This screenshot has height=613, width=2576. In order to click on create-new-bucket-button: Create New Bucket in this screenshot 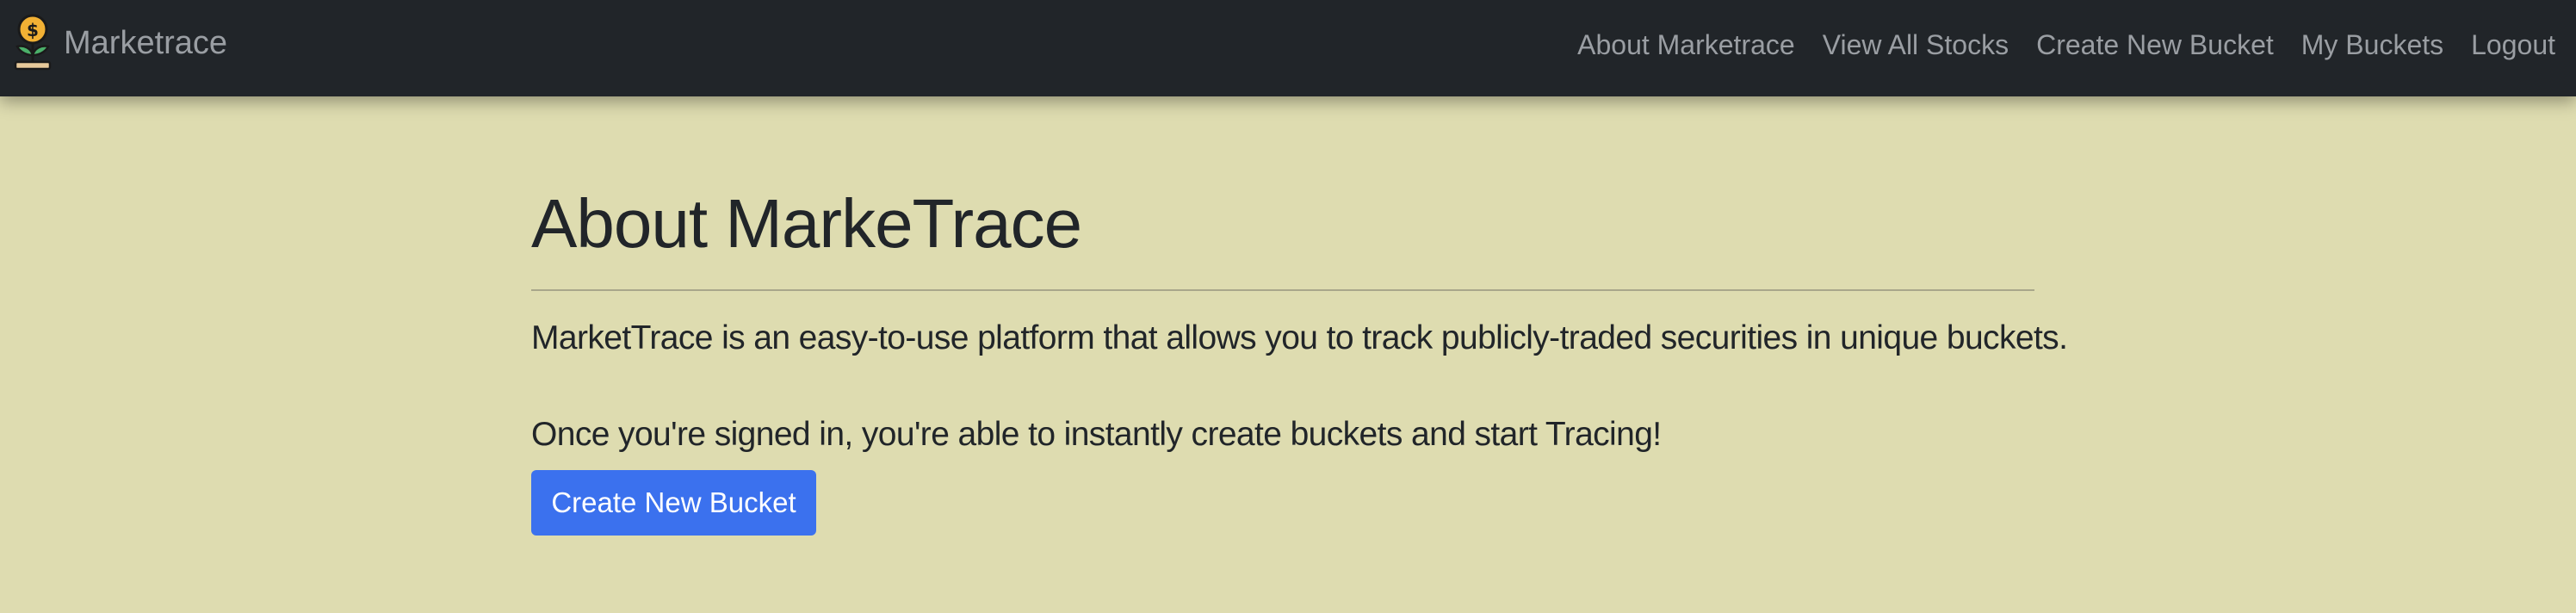, I will do `click(674, 503)`.